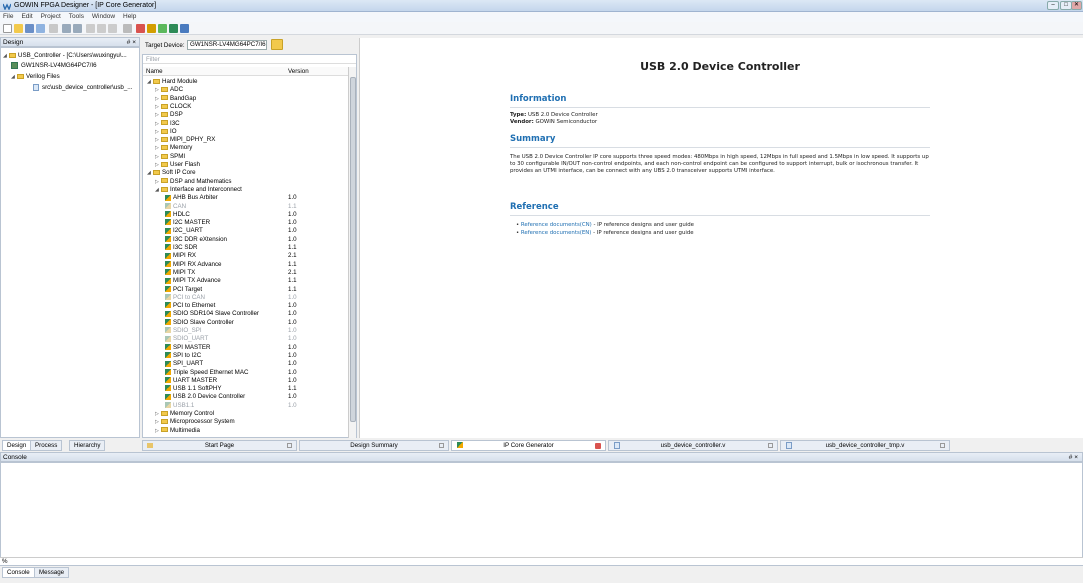 The image size is (1083, 583). What do you see at coordinates (35, 77) in the screenshot?
I see `verilog-files-node: ◢ Verilog Files` at bounding box center [35, 77].